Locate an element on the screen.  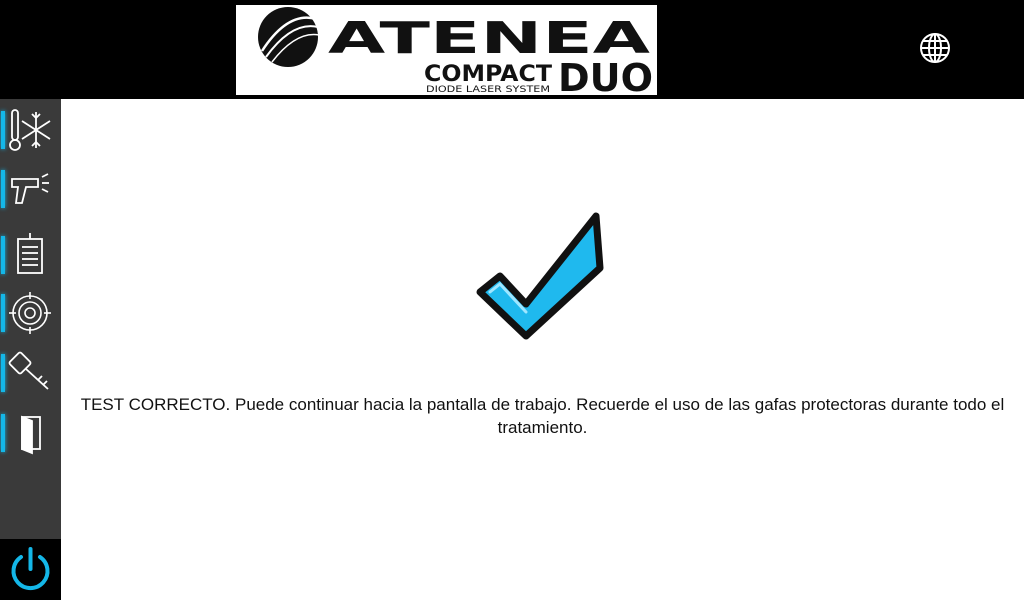
language-button is located at coordinates (935, 48).